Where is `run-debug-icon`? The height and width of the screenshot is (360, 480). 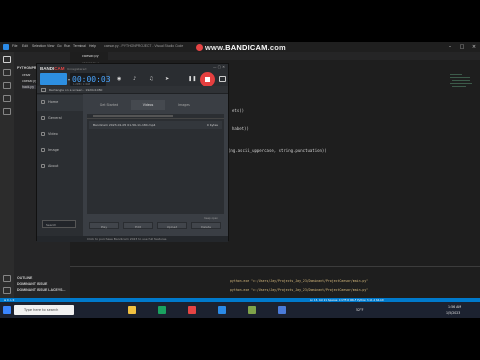
run-debug-icon is located at coordinates (7, 98).